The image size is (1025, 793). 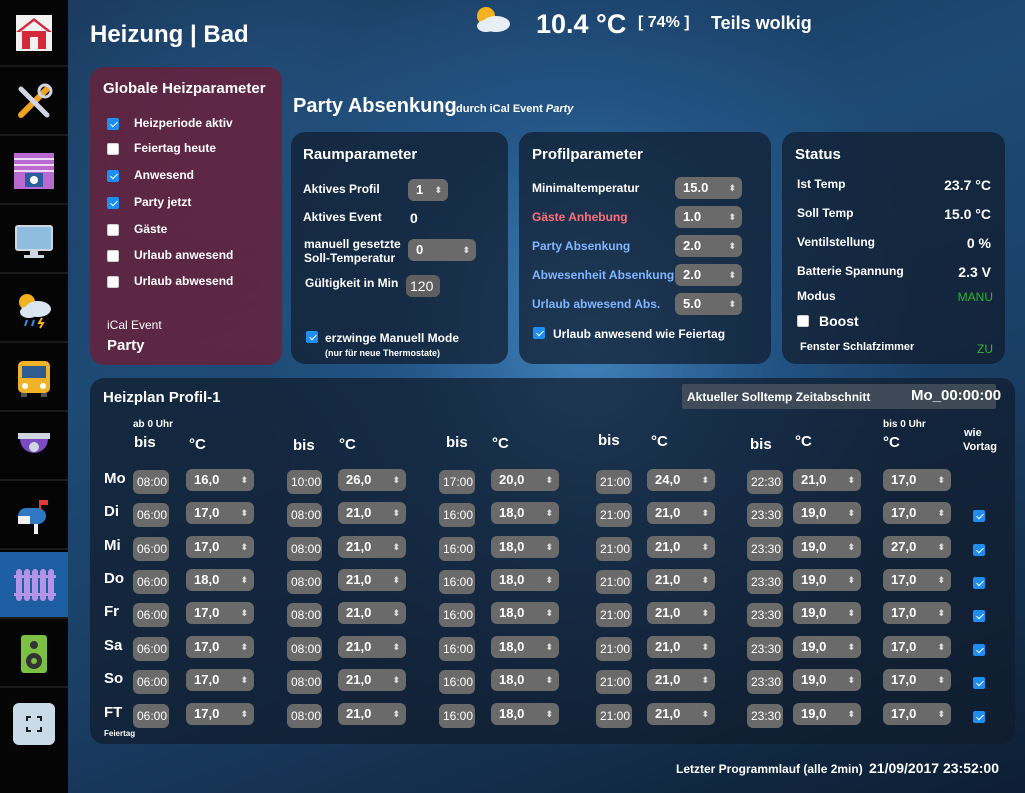 I want to click on nav-camera, so click(x=34, y=447).